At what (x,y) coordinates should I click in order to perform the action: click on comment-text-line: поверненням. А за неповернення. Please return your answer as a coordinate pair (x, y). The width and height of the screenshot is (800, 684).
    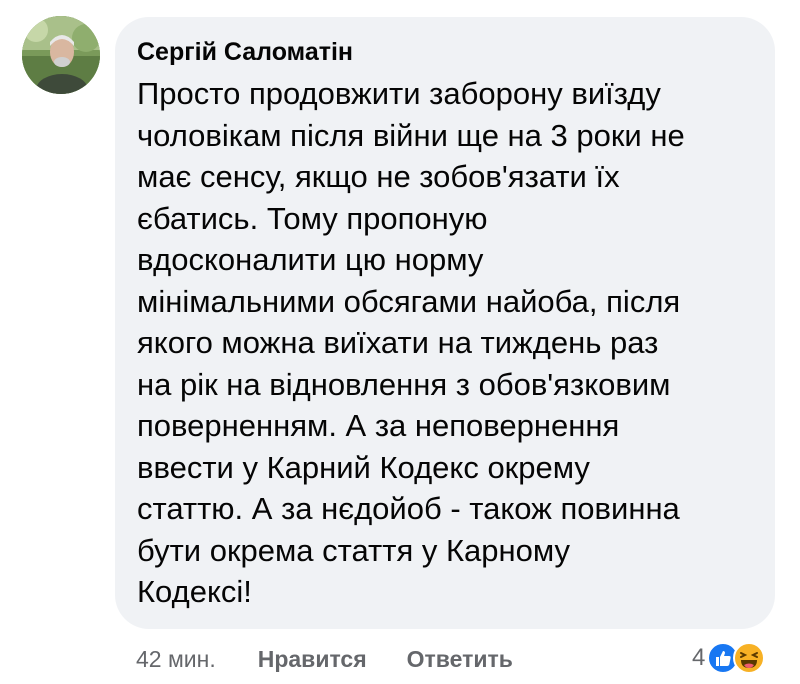
    Looking at the image, I should click on (378, 425).